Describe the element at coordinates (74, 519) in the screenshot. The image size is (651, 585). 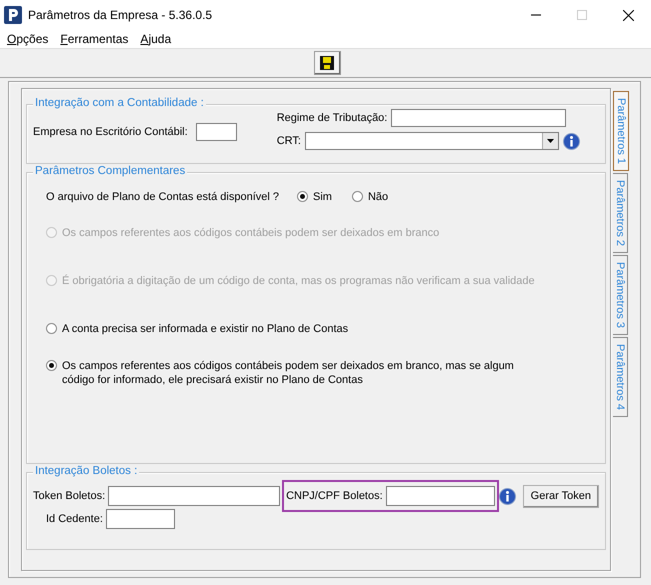
I see `field-label: Id Cedente:` at that location.